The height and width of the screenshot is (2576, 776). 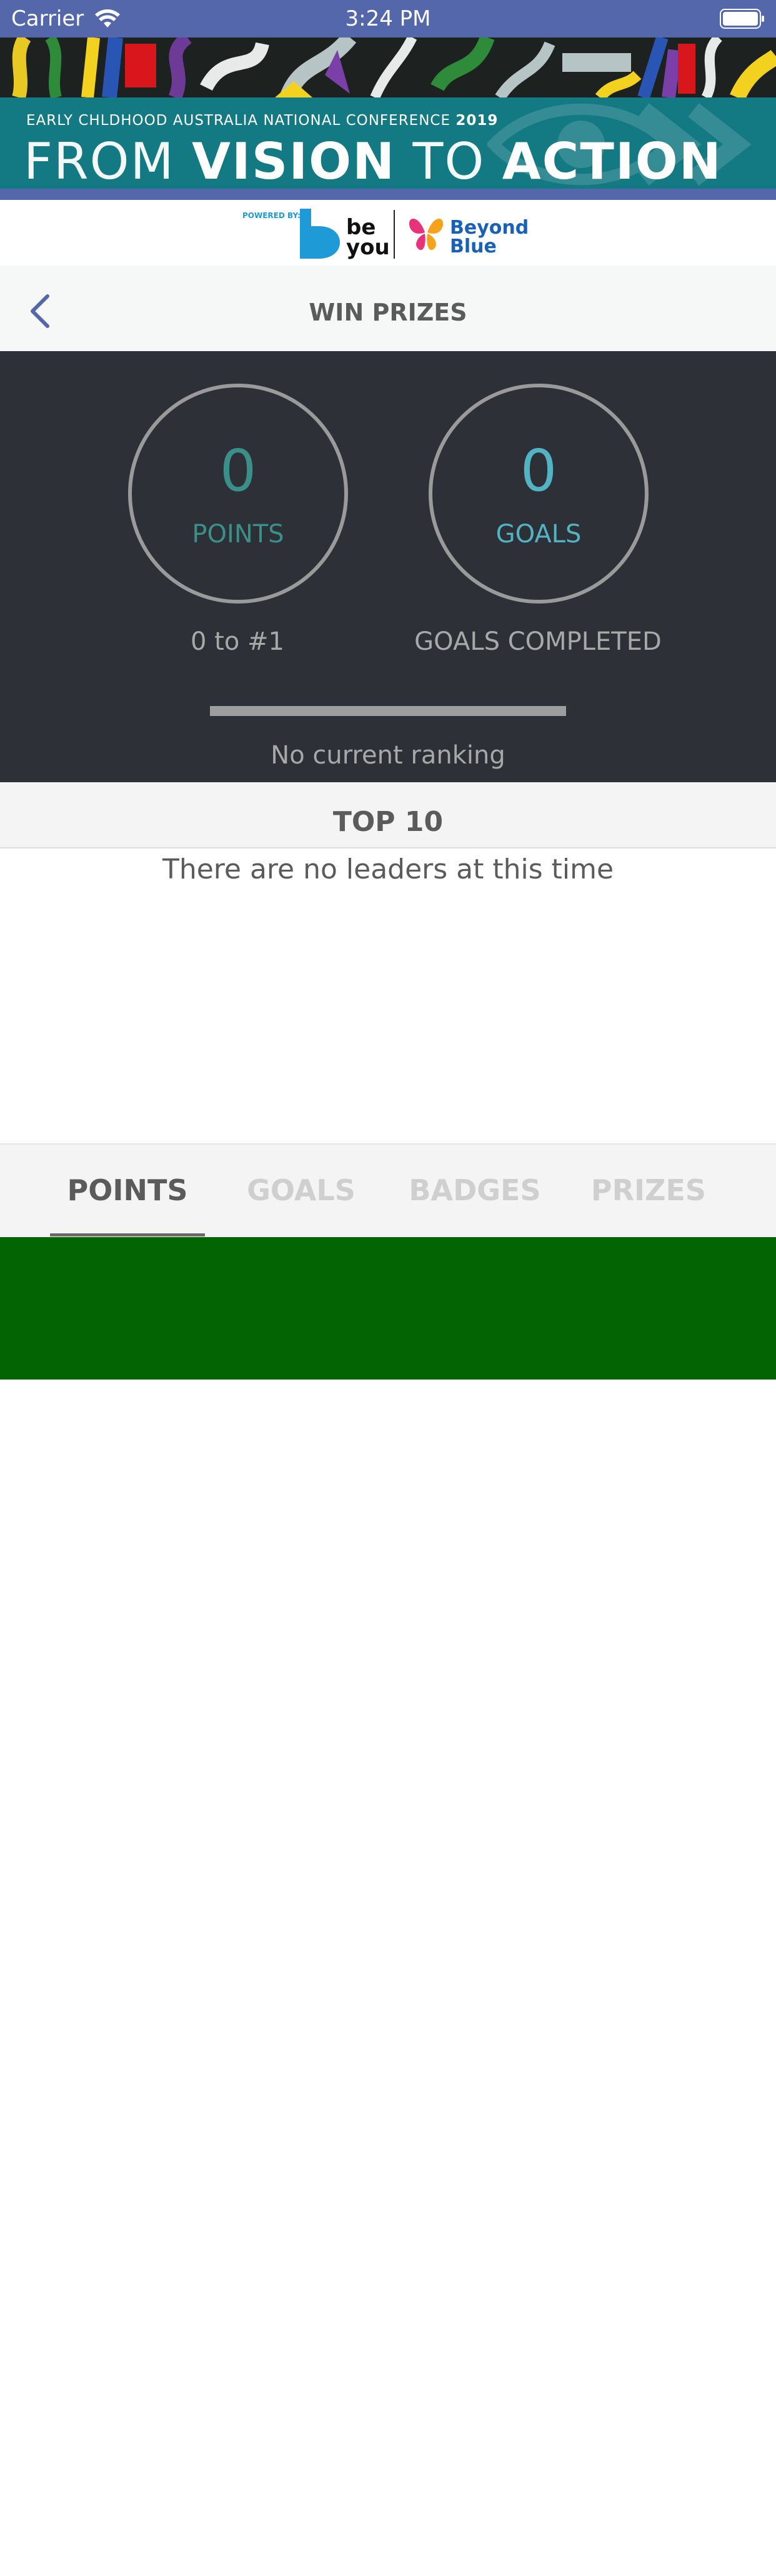 I want to click on tab-prizes: PRIZES, so click(x=649, y=1190).